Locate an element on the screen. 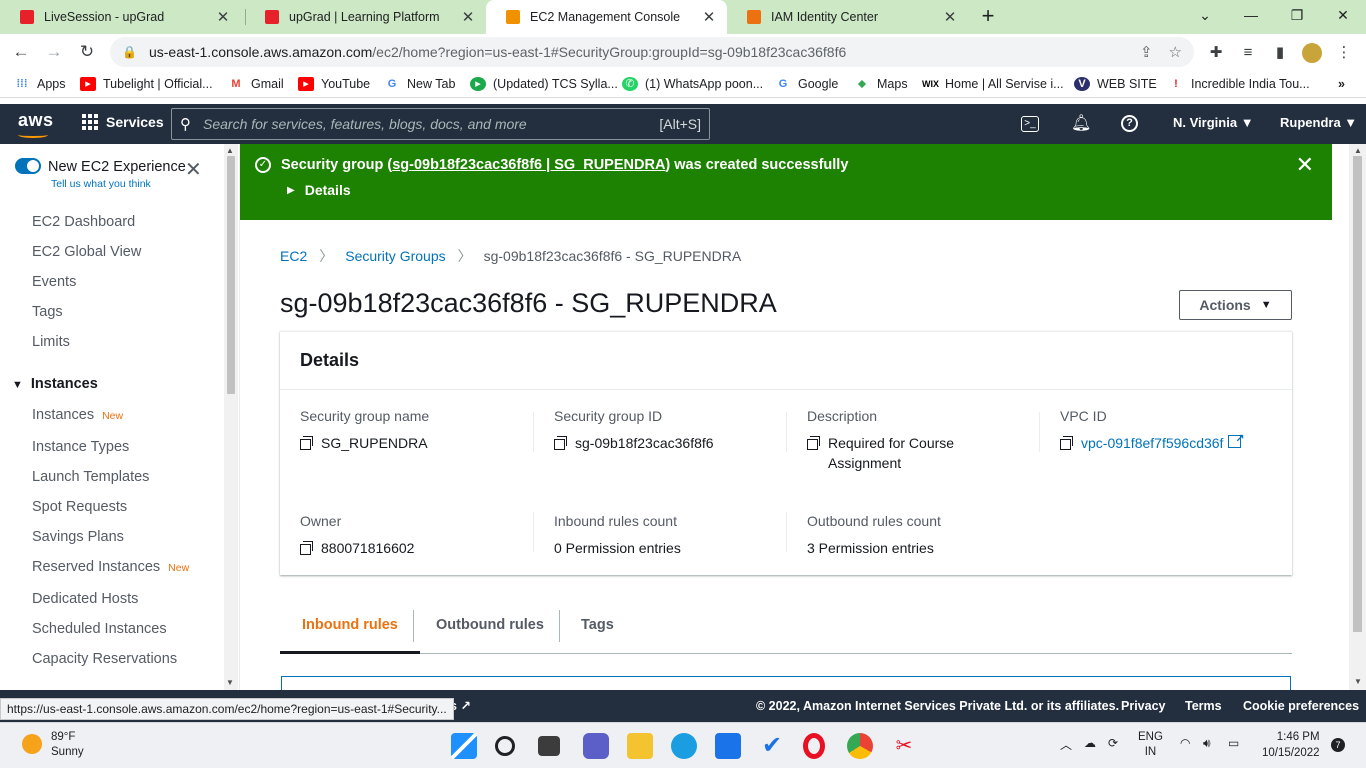 The image size is (1366, 768). footer-cookie-preferences-link: Cookie preferences is located at coordinates (1301, 706).